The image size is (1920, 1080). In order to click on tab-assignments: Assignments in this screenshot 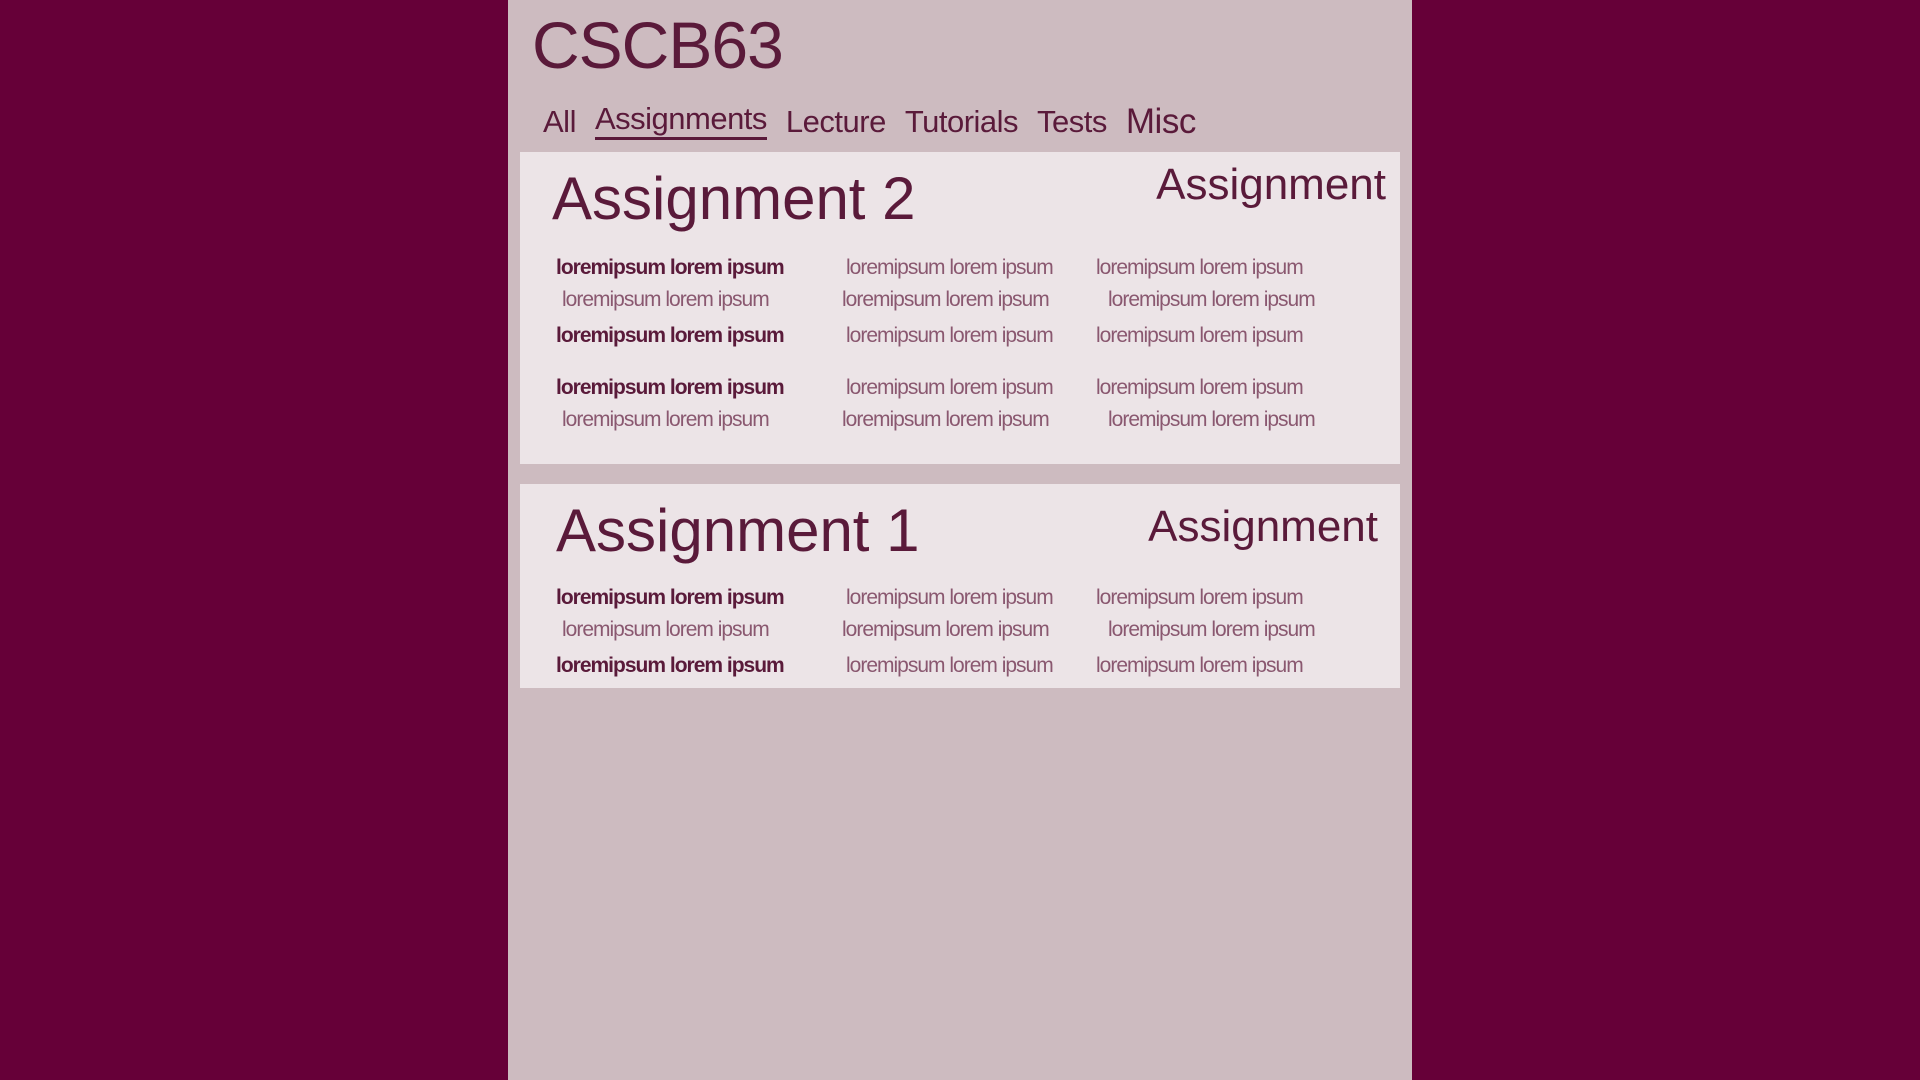, I will do `click(680, 120)`.